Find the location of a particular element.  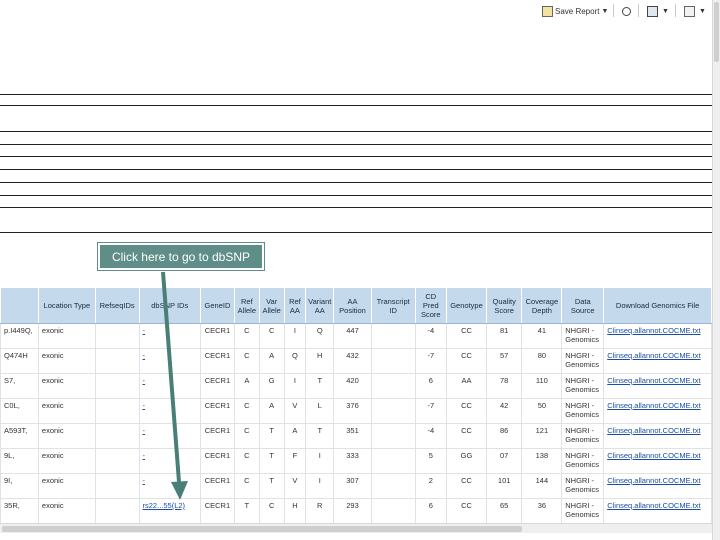

table-cell: 42 is located at coordinates (504, 411).